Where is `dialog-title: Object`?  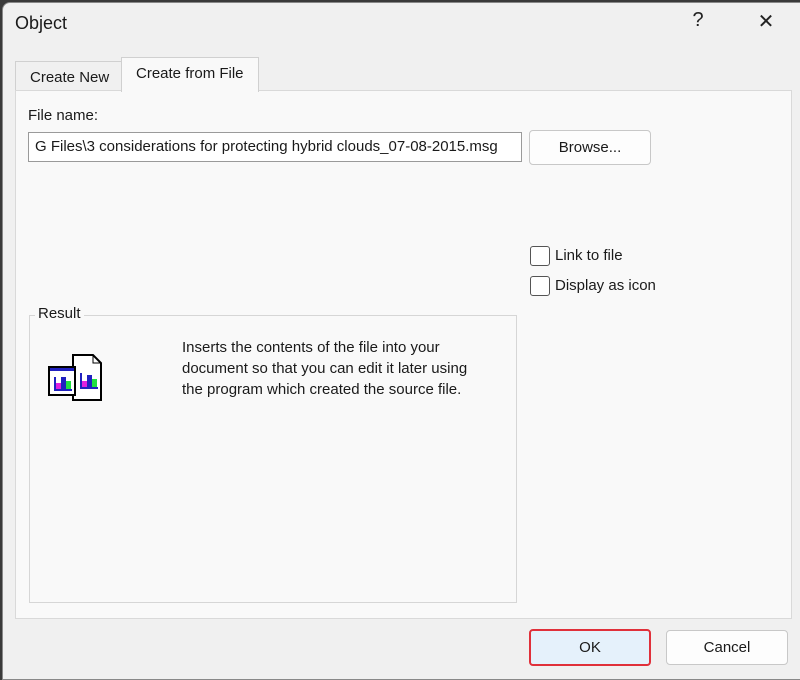 dialog-title: Object is located at coordinates (41, 23).